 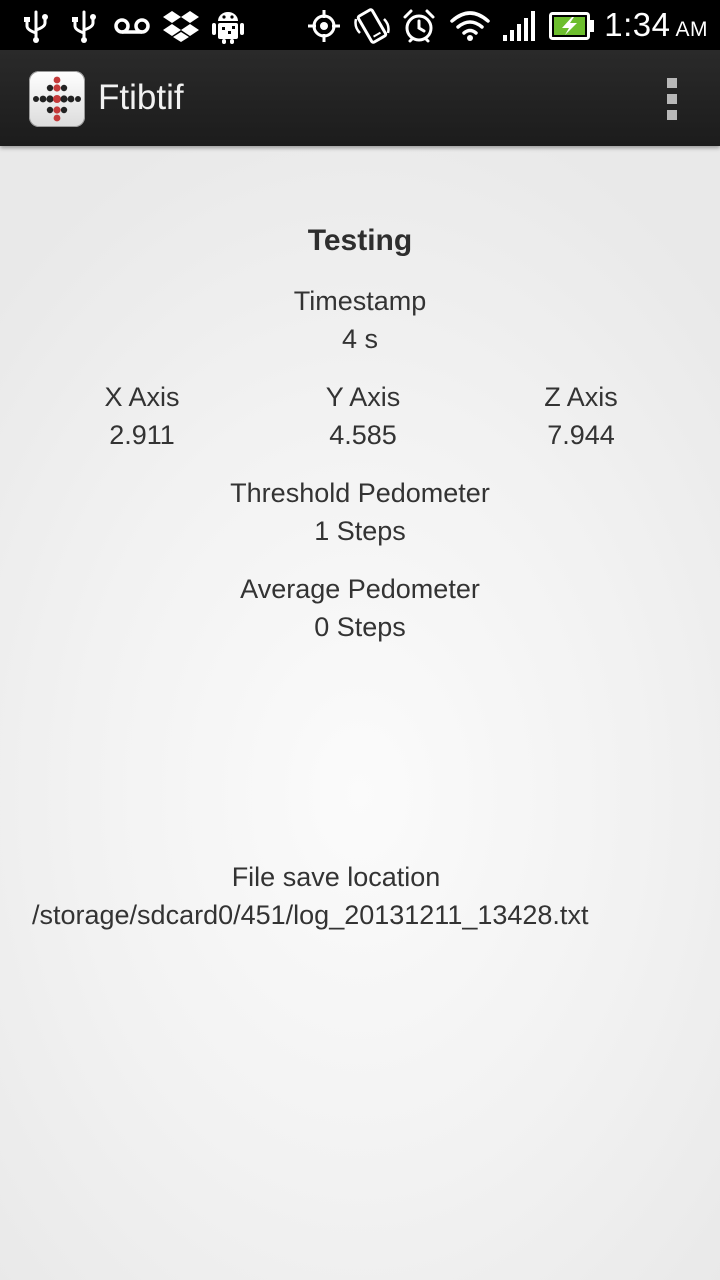 What do you see at coordinates (132, 26) in the screenshot?
I see `voicemail-icon` at bounding box center [132, 26].